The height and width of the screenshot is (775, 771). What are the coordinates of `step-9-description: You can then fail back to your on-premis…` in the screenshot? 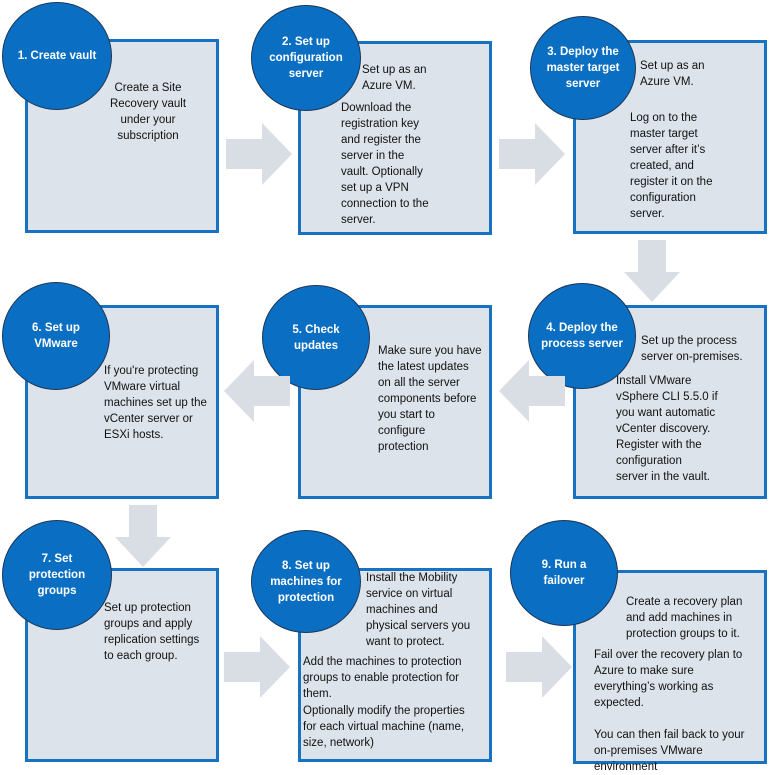 It's located at (669, 751).